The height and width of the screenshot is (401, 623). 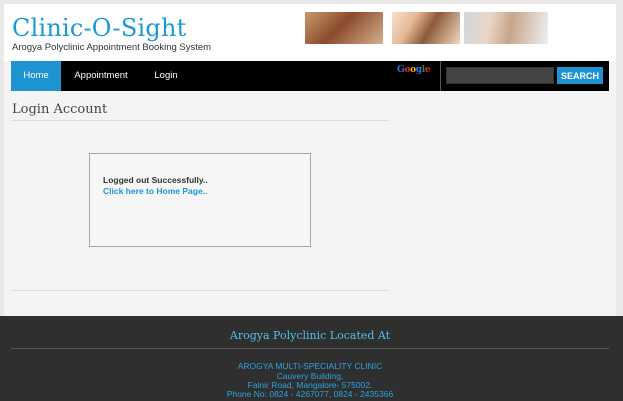 I want to click on page-title: Login Account, so click(x=60, y=109).